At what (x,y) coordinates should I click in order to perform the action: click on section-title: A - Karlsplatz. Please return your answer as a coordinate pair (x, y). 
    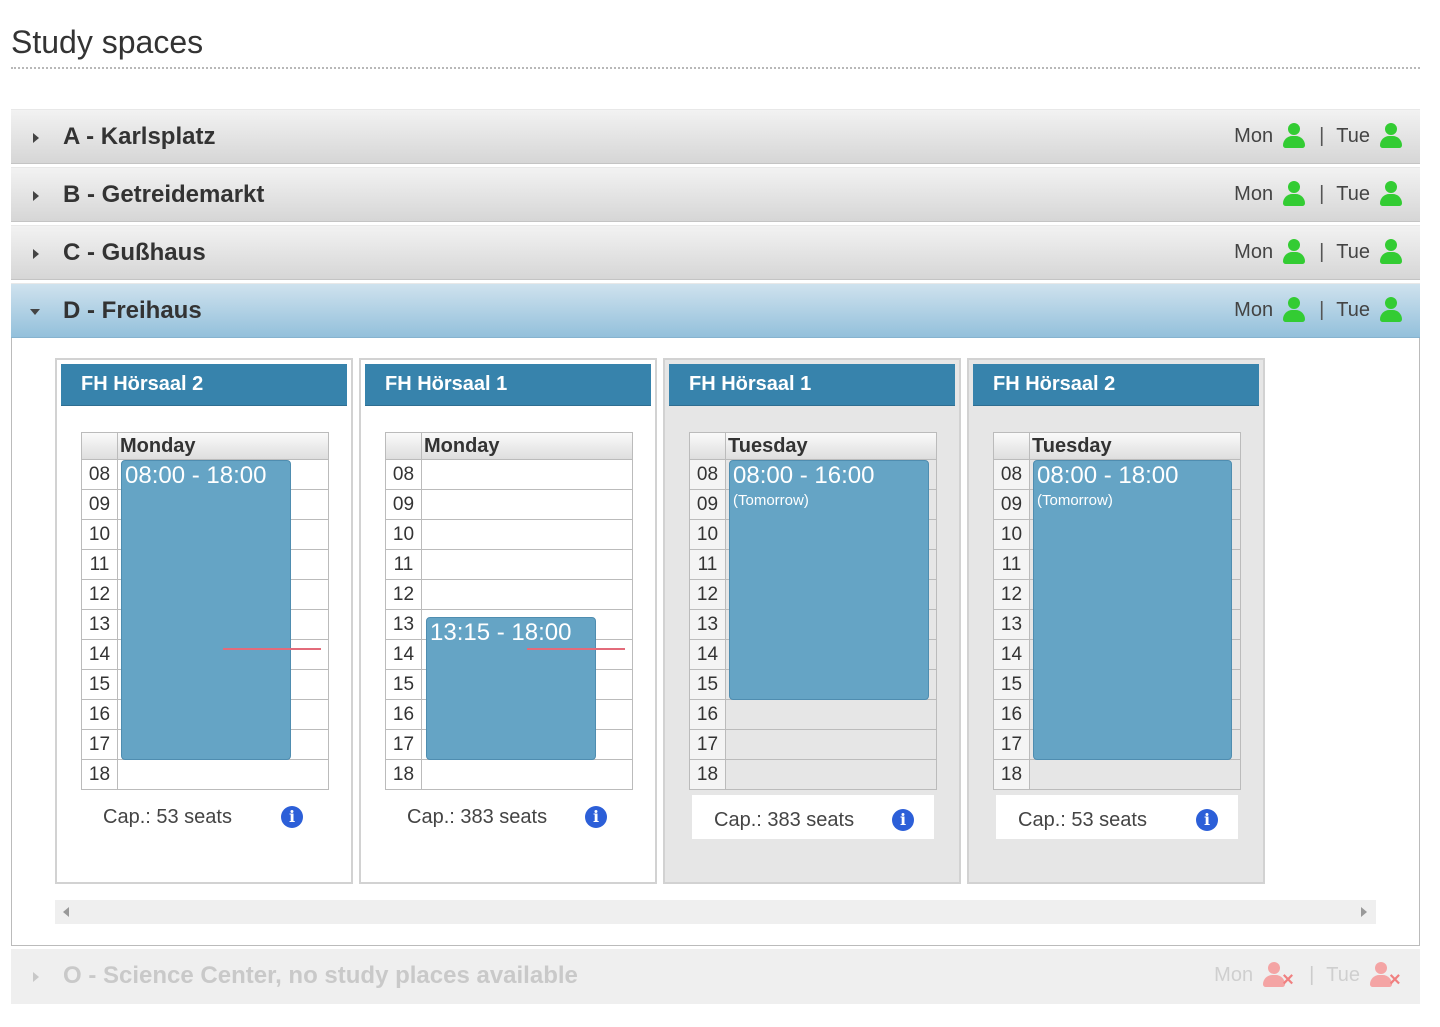
    Looking at the image, I should click on (139, 137).